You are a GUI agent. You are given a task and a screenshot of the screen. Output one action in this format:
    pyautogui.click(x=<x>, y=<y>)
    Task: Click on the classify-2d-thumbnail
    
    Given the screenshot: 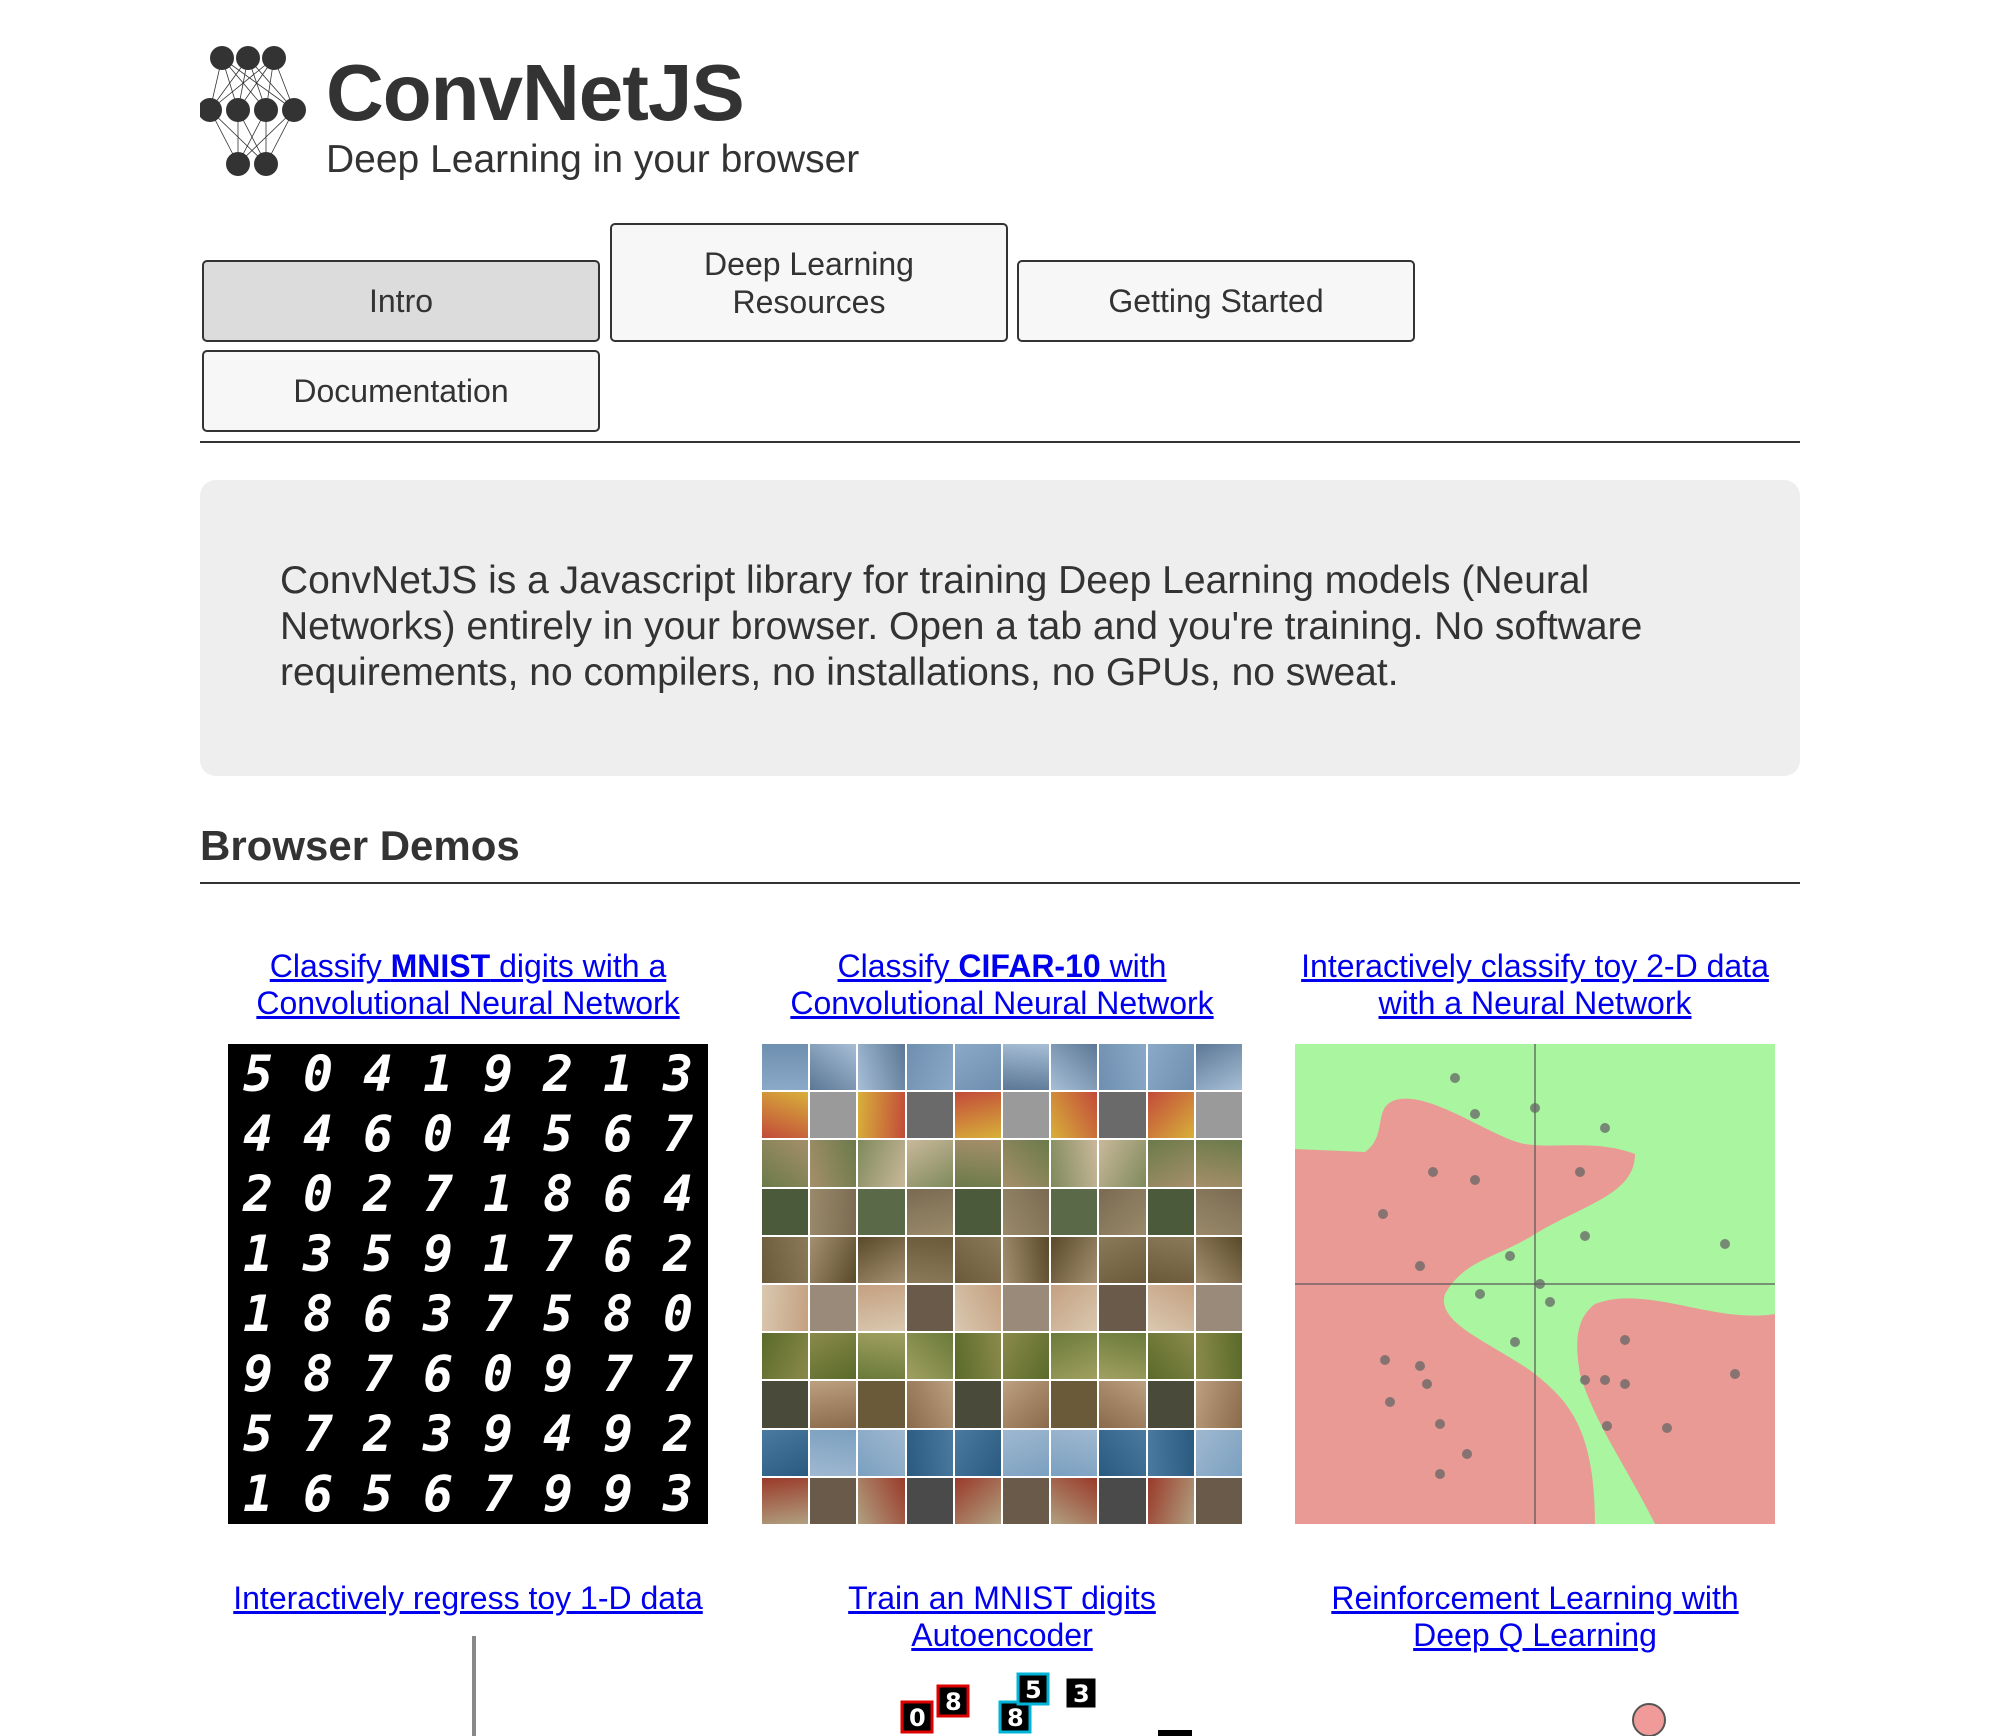 What is the action you would take?
    pyautogui.click(x=1535, y=1284)
    